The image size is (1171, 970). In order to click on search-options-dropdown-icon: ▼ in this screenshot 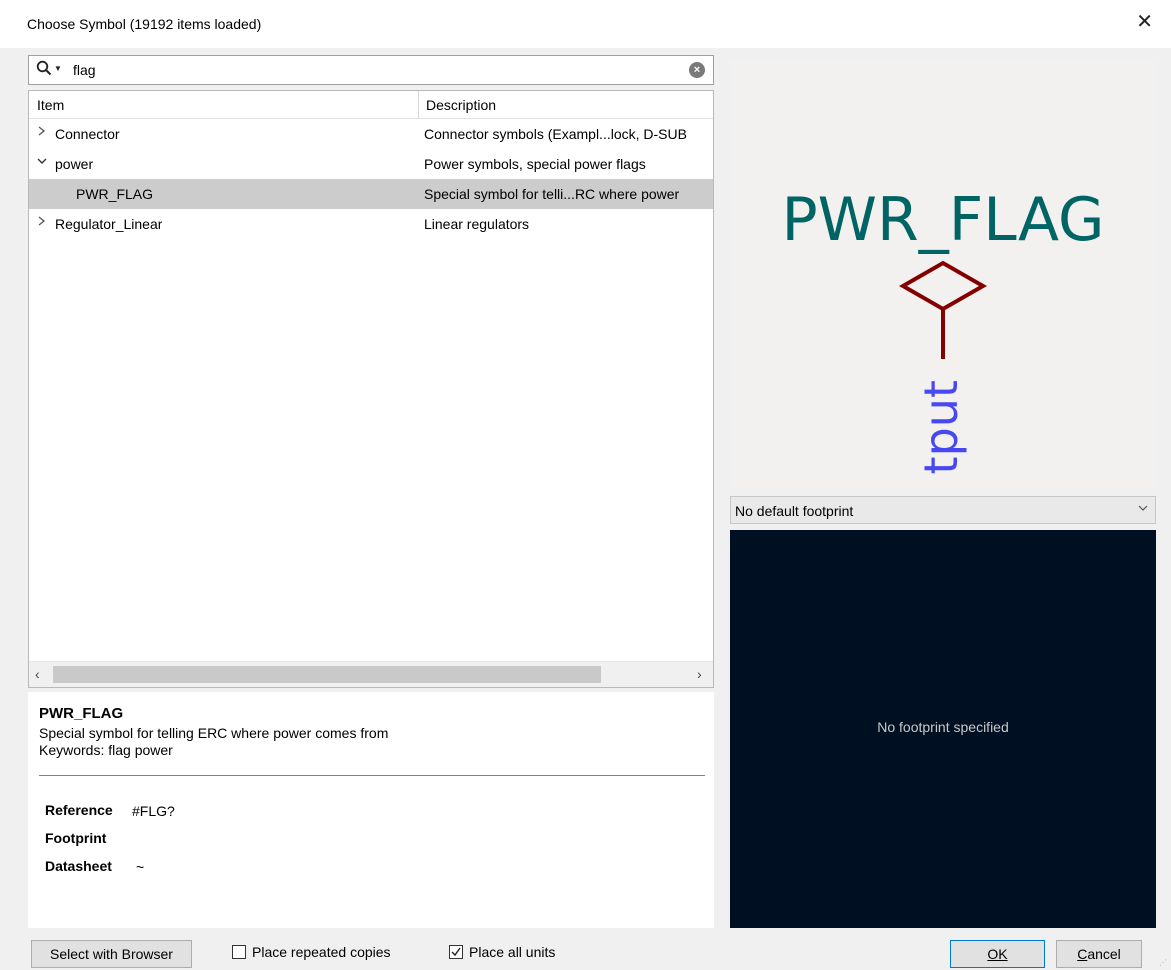, I will do `click(58, 68)`.